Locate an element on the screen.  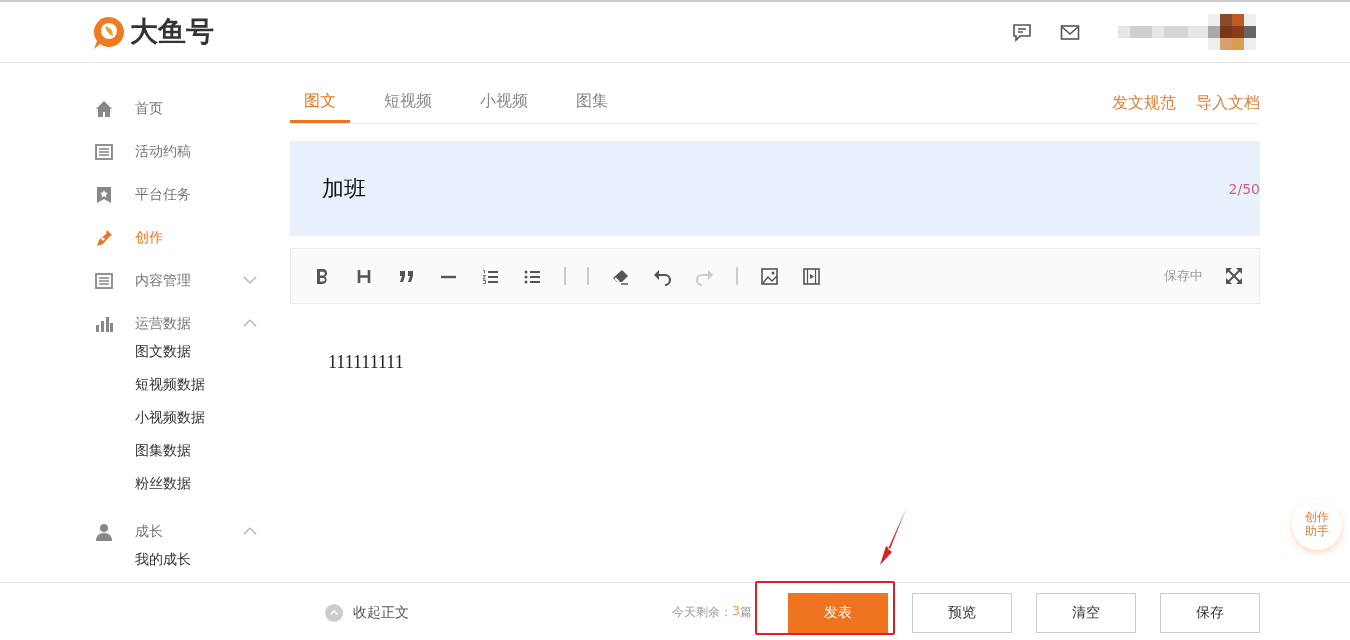
link: 导入文档 is located at coordinates (1228, 103).